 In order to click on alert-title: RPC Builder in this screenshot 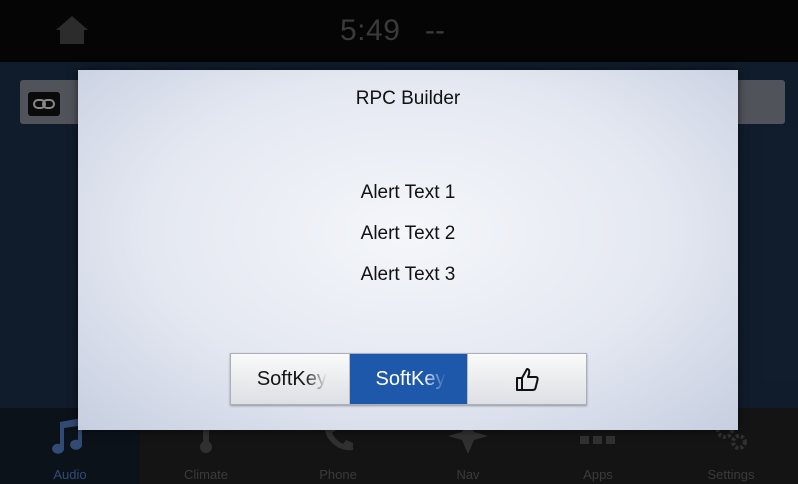, I will do `click(408, 98)`.